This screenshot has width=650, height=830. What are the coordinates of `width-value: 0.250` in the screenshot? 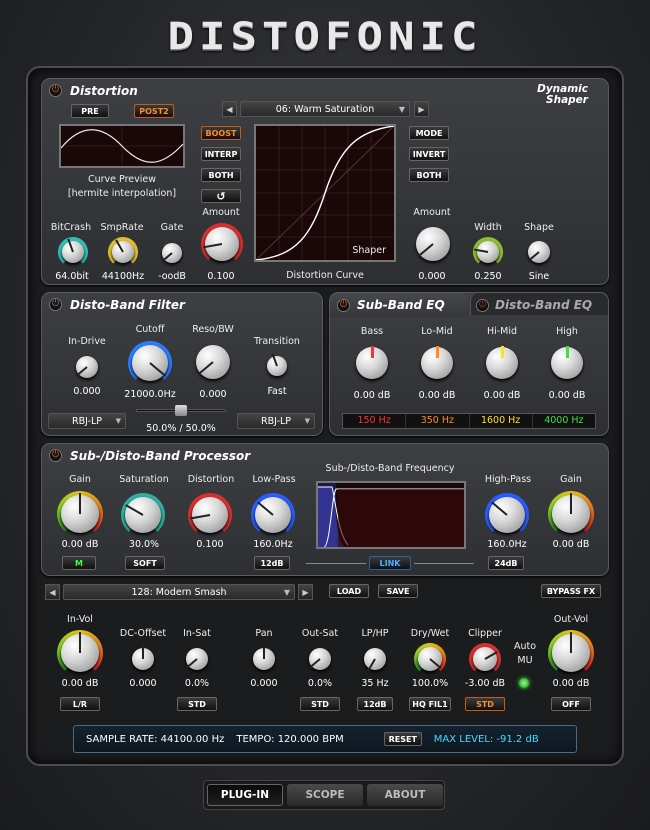 It's located at (488, 276).